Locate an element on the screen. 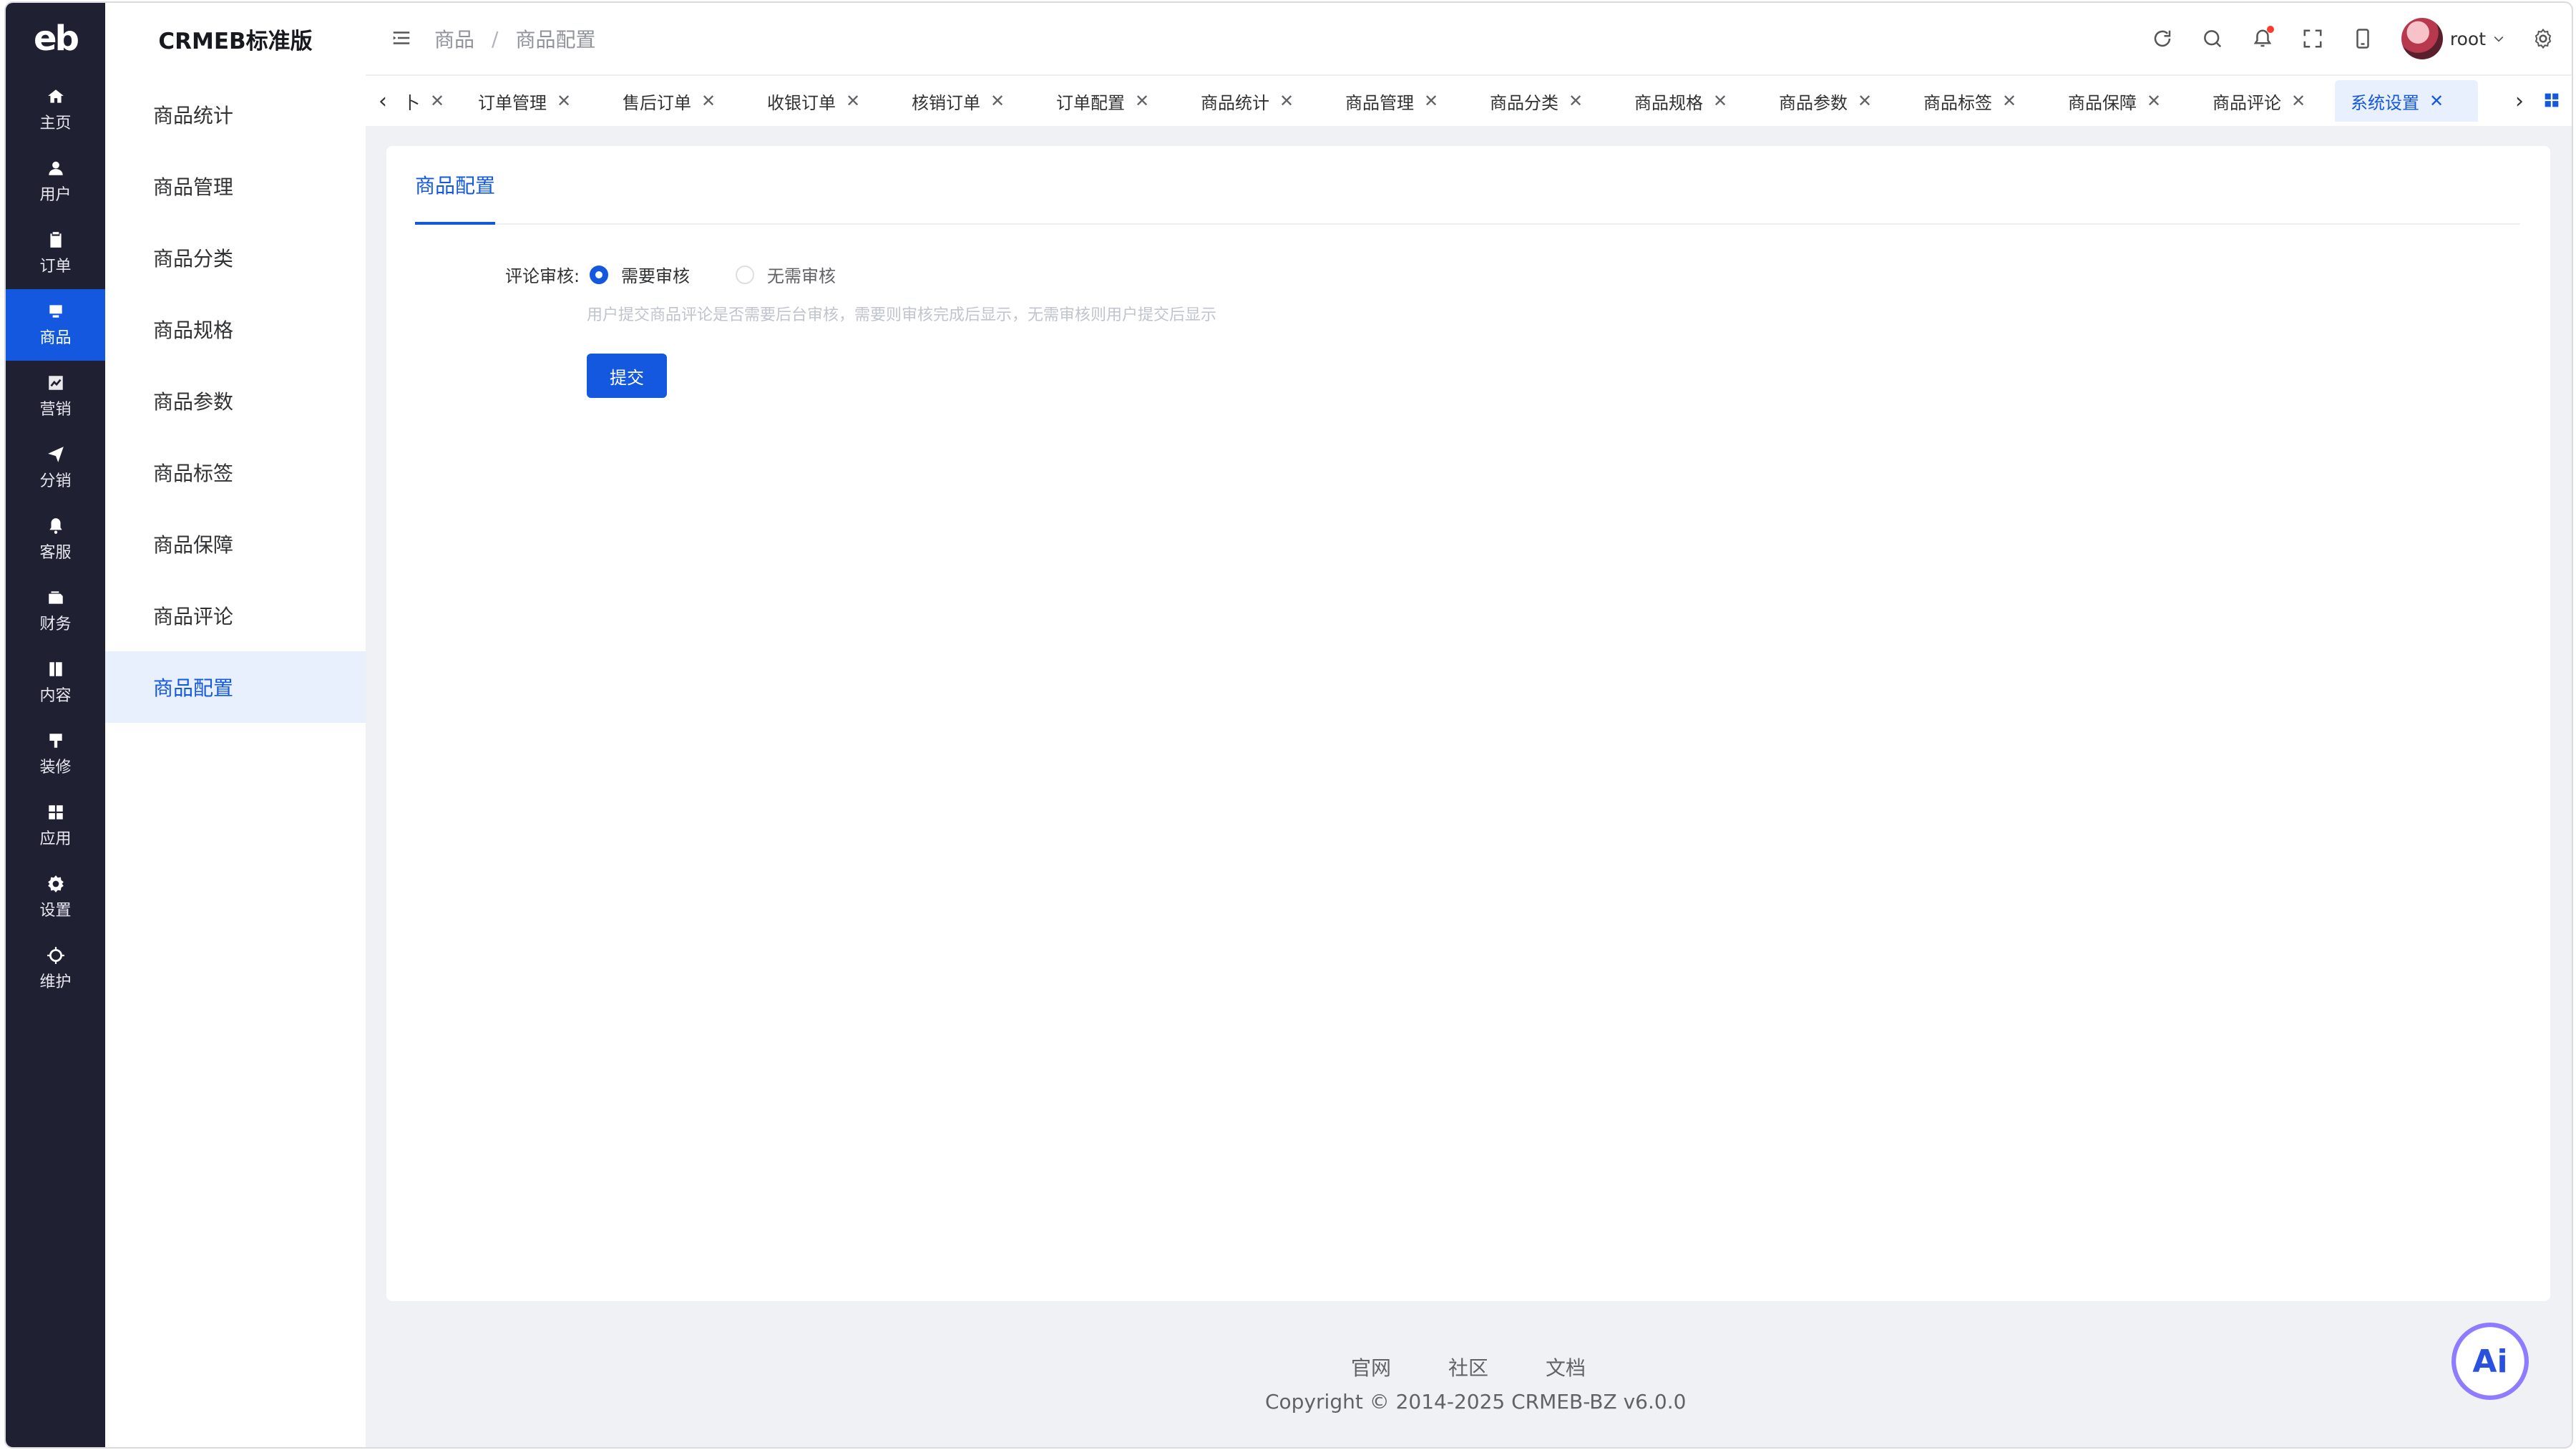  home-icon is located at coordinates (55, 96).